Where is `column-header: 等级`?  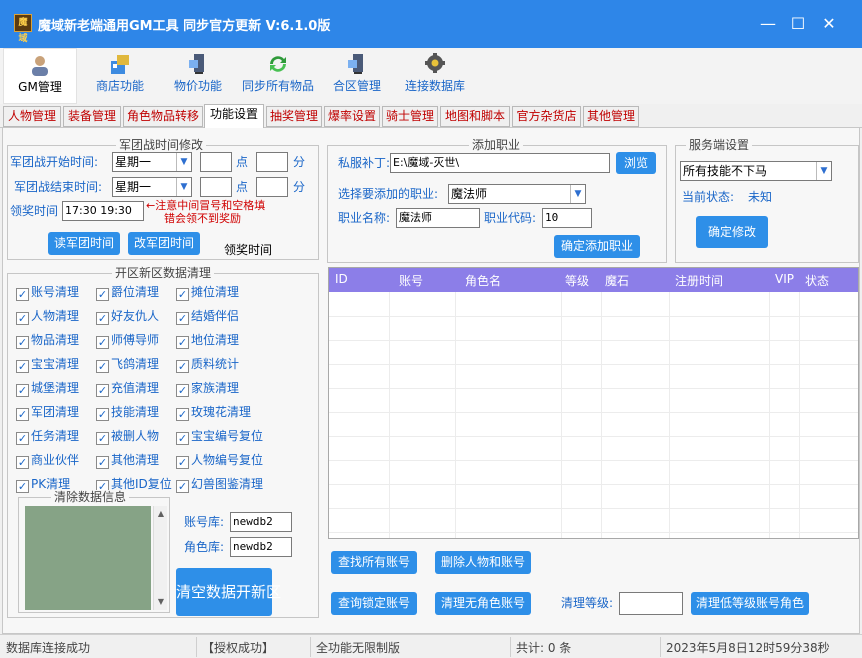
column-header: 等级 is located at coordinates (577, 280).